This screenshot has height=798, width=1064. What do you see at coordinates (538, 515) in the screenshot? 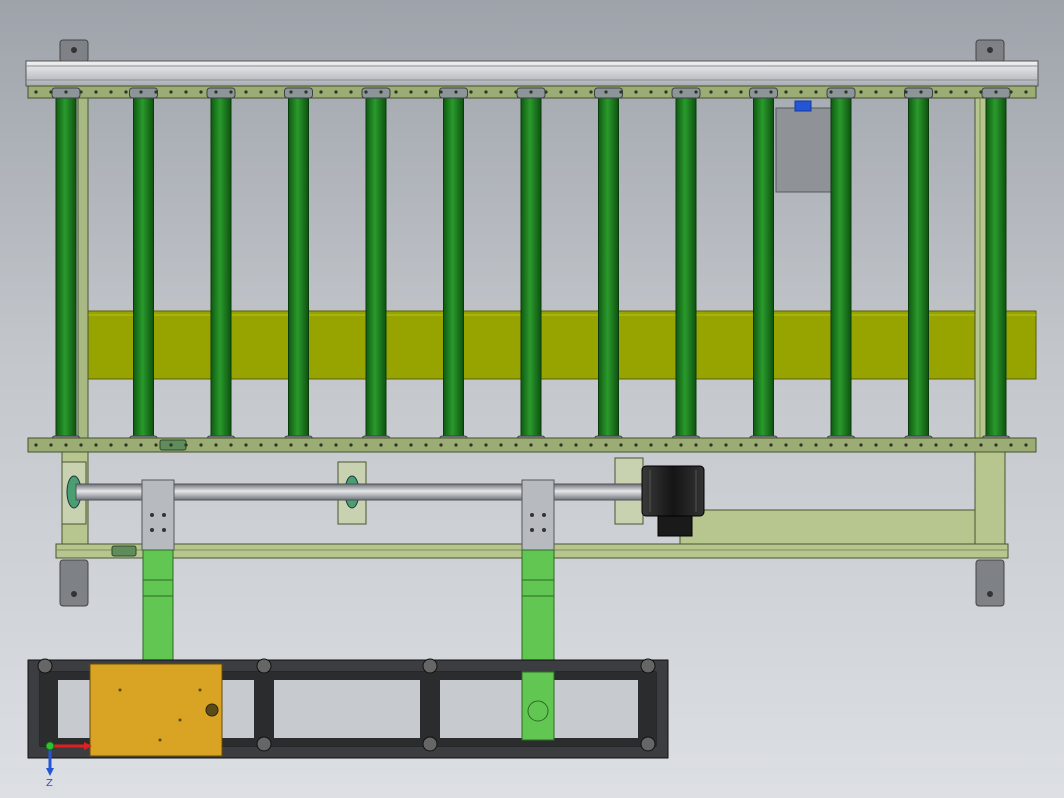
I see `lift-bracket-right` at bounding box center [538, 515].